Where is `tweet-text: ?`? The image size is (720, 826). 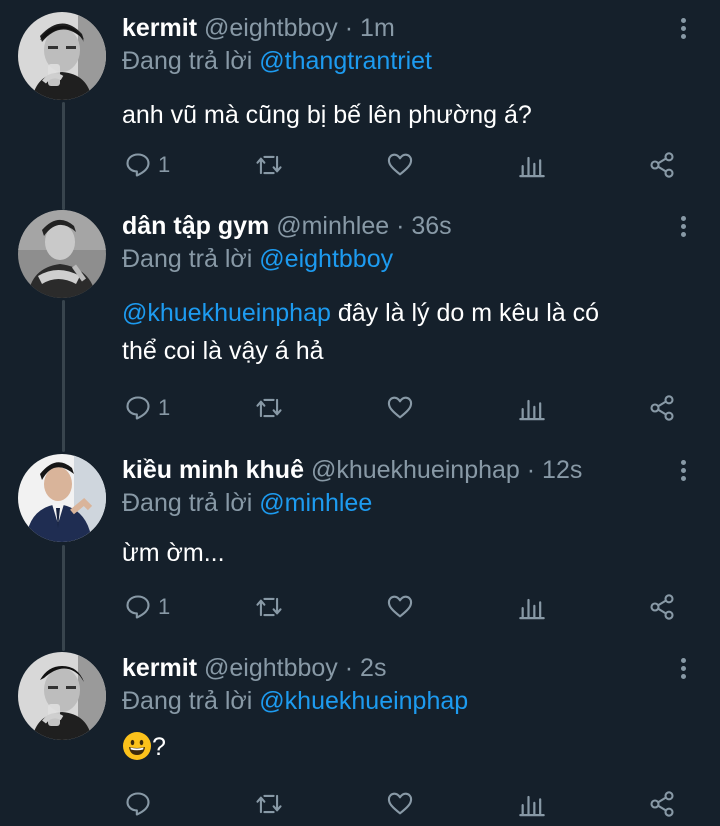
tweet-text: ? is located at coordinates (402, 747).